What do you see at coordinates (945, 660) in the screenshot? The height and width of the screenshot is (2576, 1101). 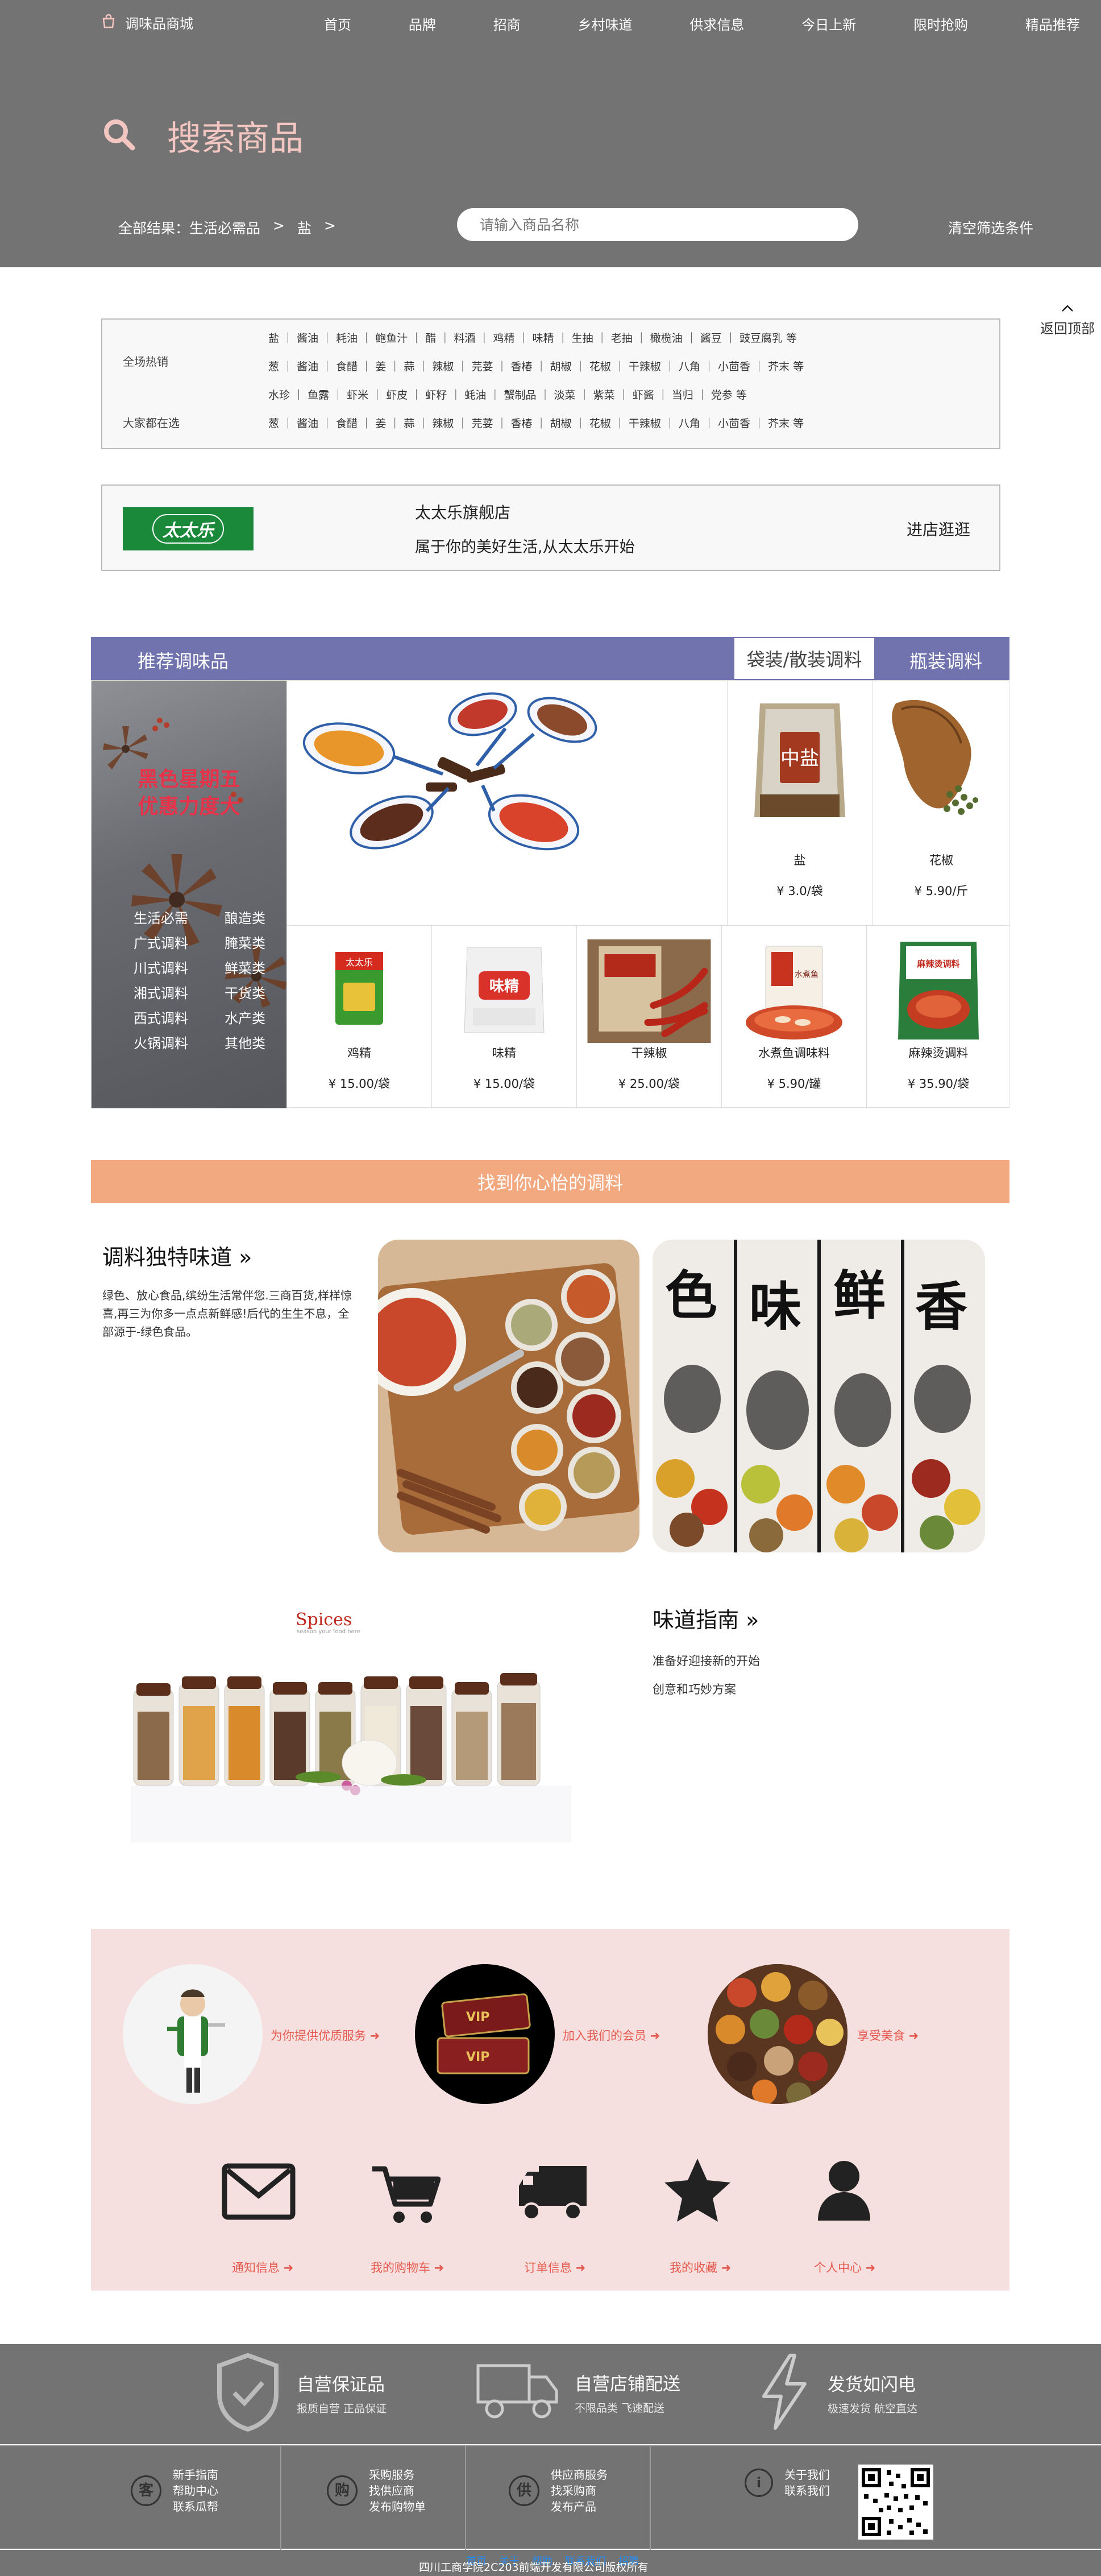 I see `tab-bottle-seasoning: 瓶装调料` at bounding box center [945, 660].